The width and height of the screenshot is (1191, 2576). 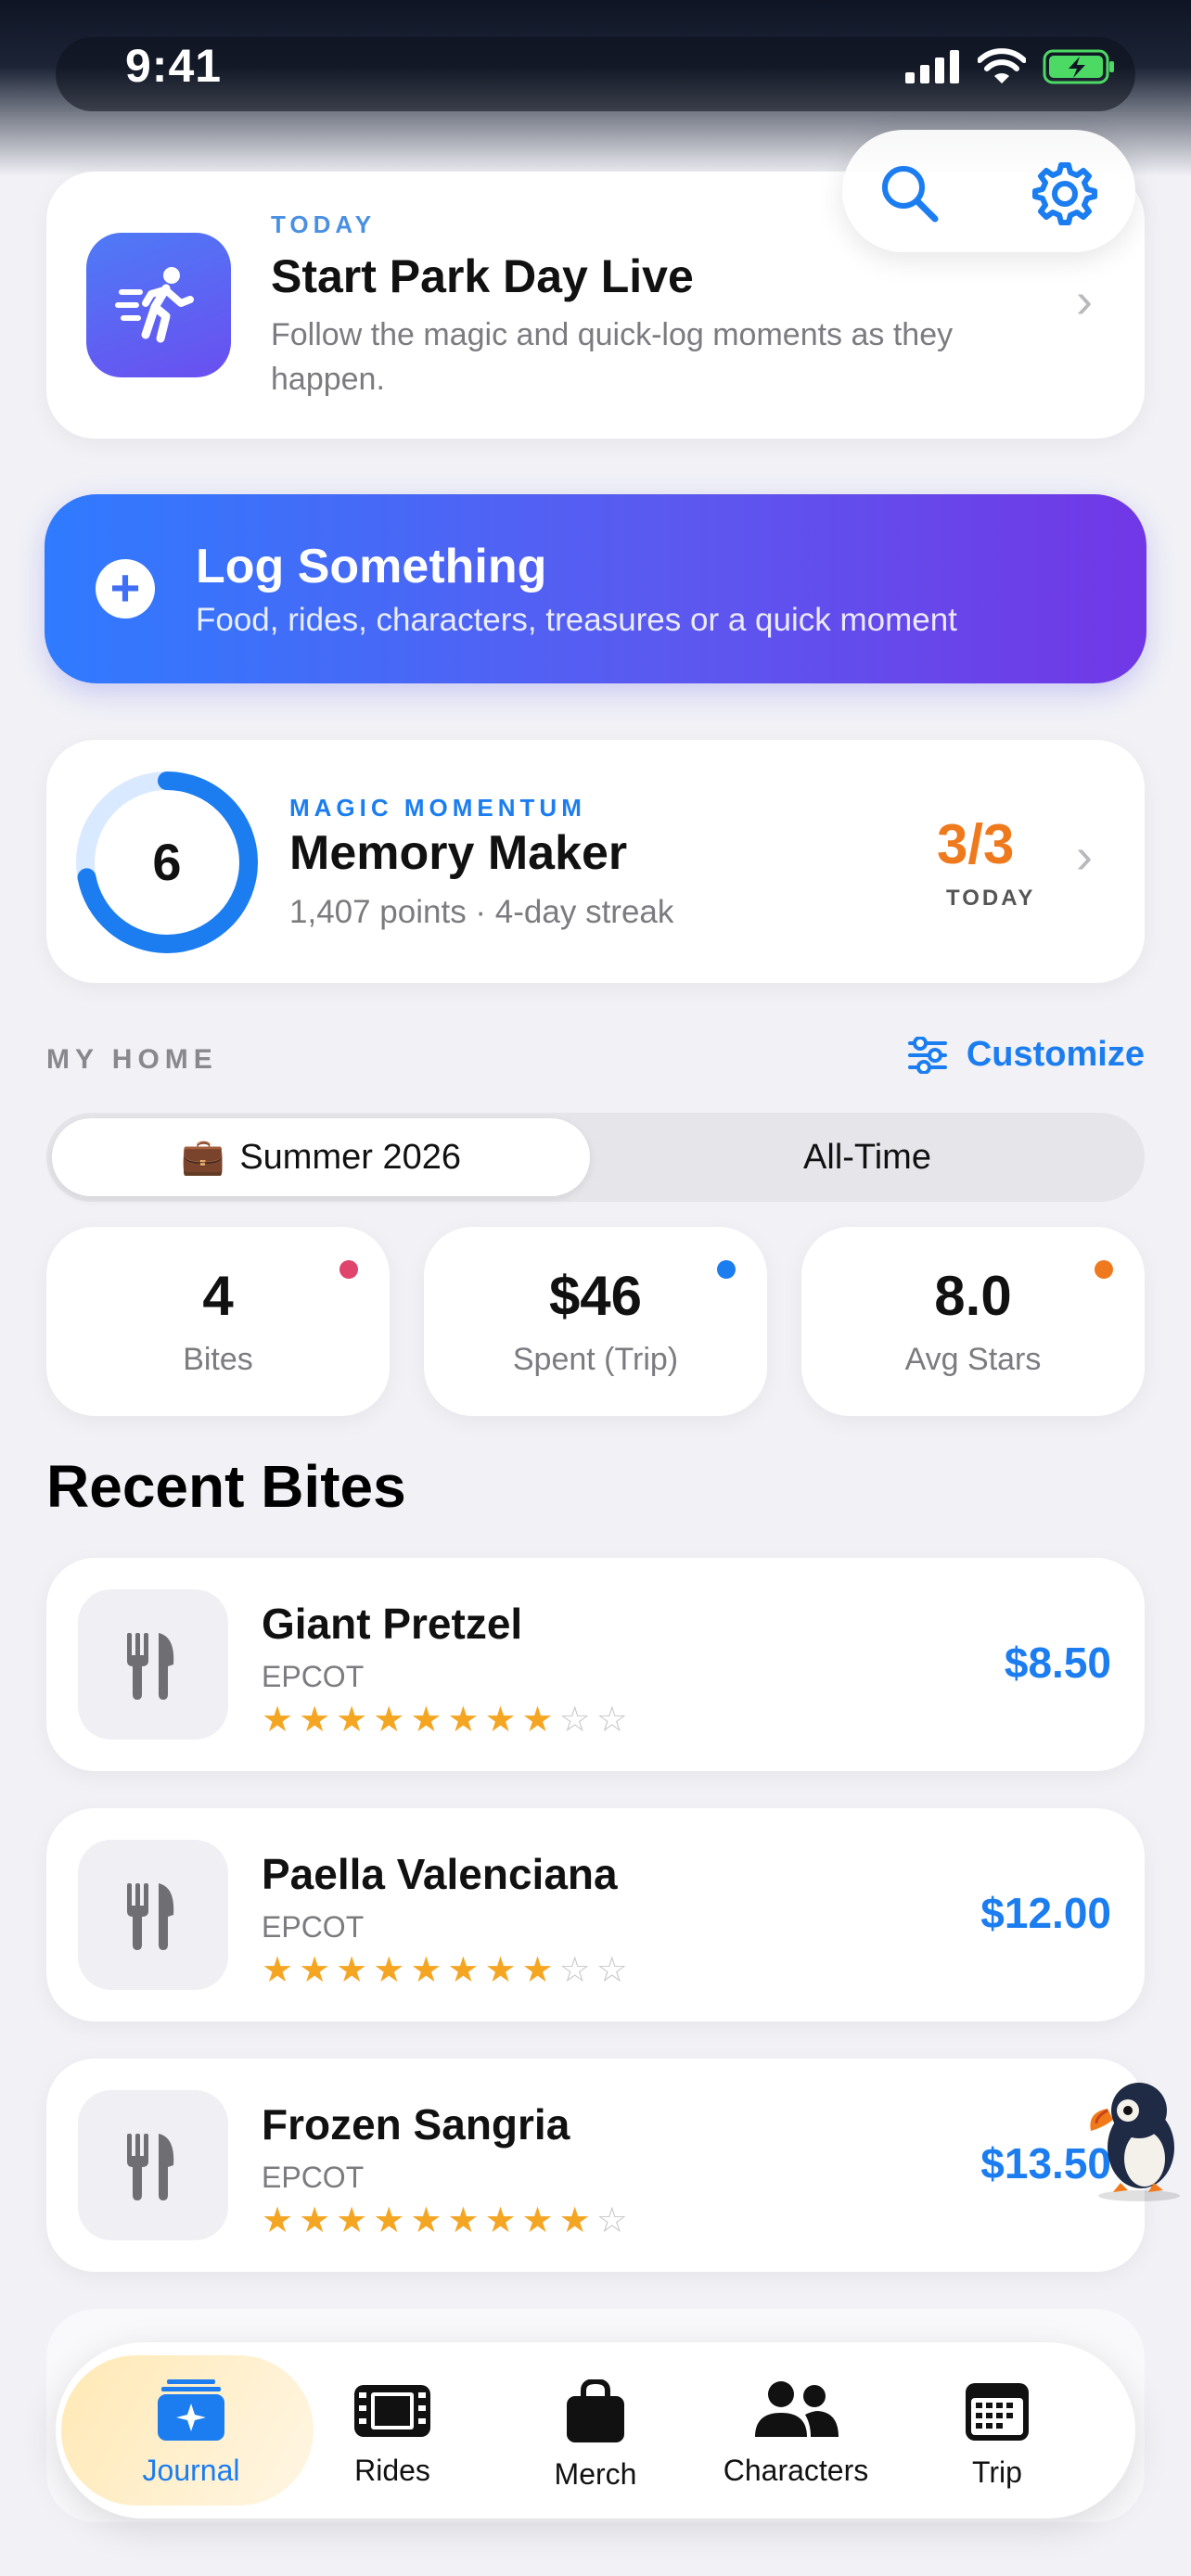 What do you see at coordinates (797, 2409) in the screenshot?
I see `people-icon` at bounding box center [797, 2409].